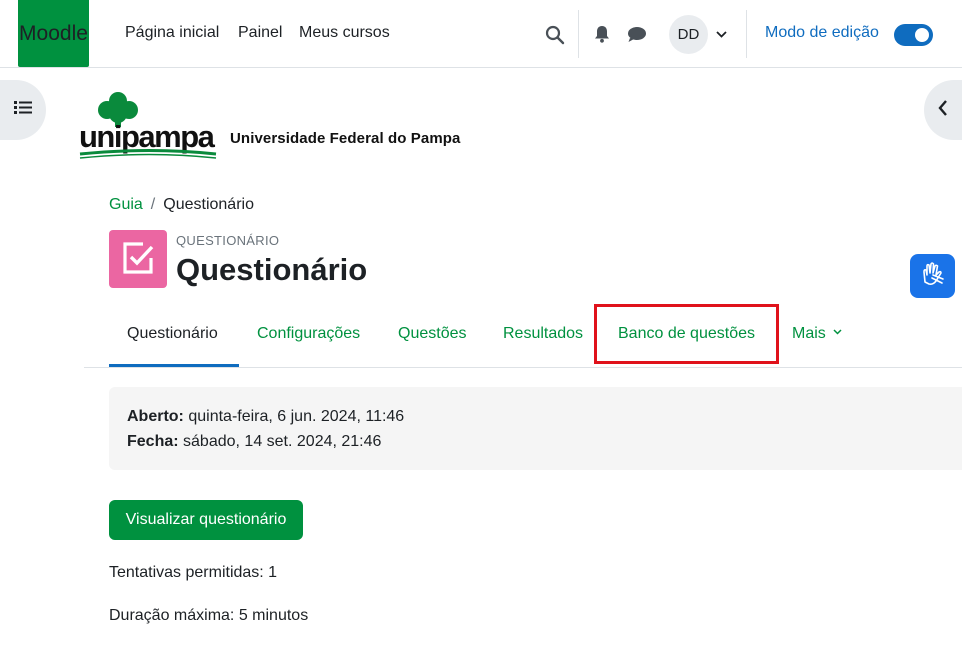  What do you see at coordinates (260, 33) in the screenshot?
I see `nav-link-dashboard: Painel` at bounding box center [260, 33].